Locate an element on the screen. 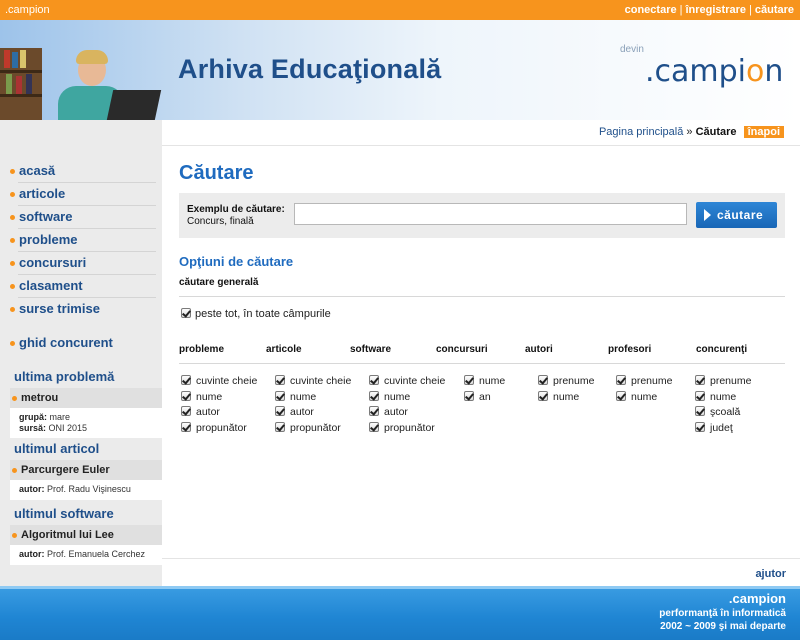 This screenshot has height=640, width=800. sidebar-item-label: articole is located at coordinates (42, 193).